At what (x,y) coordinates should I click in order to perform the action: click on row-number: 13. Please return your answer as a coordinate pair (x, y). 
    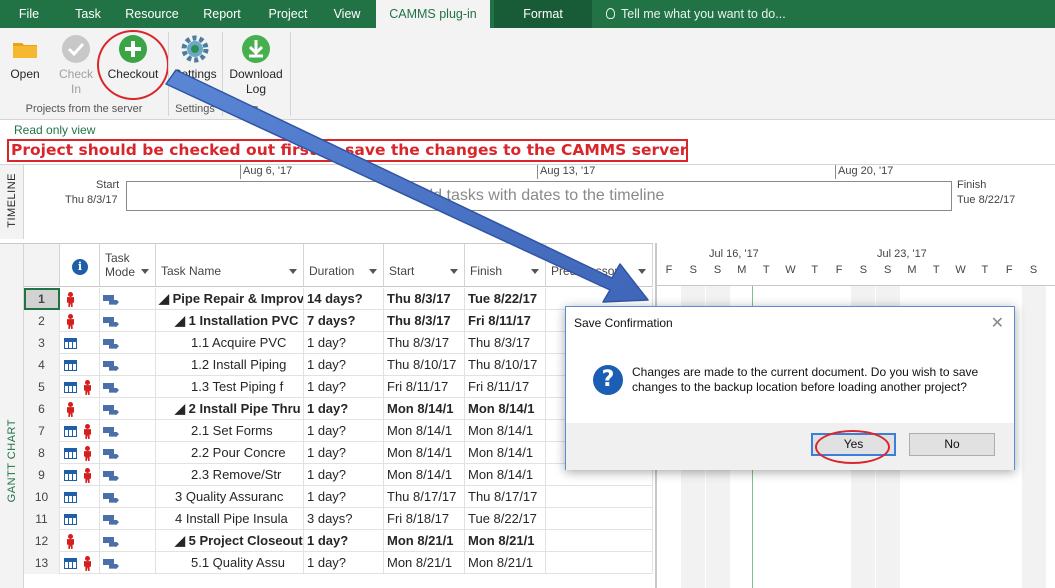
    Looking at the image, I should click on (42, 563).